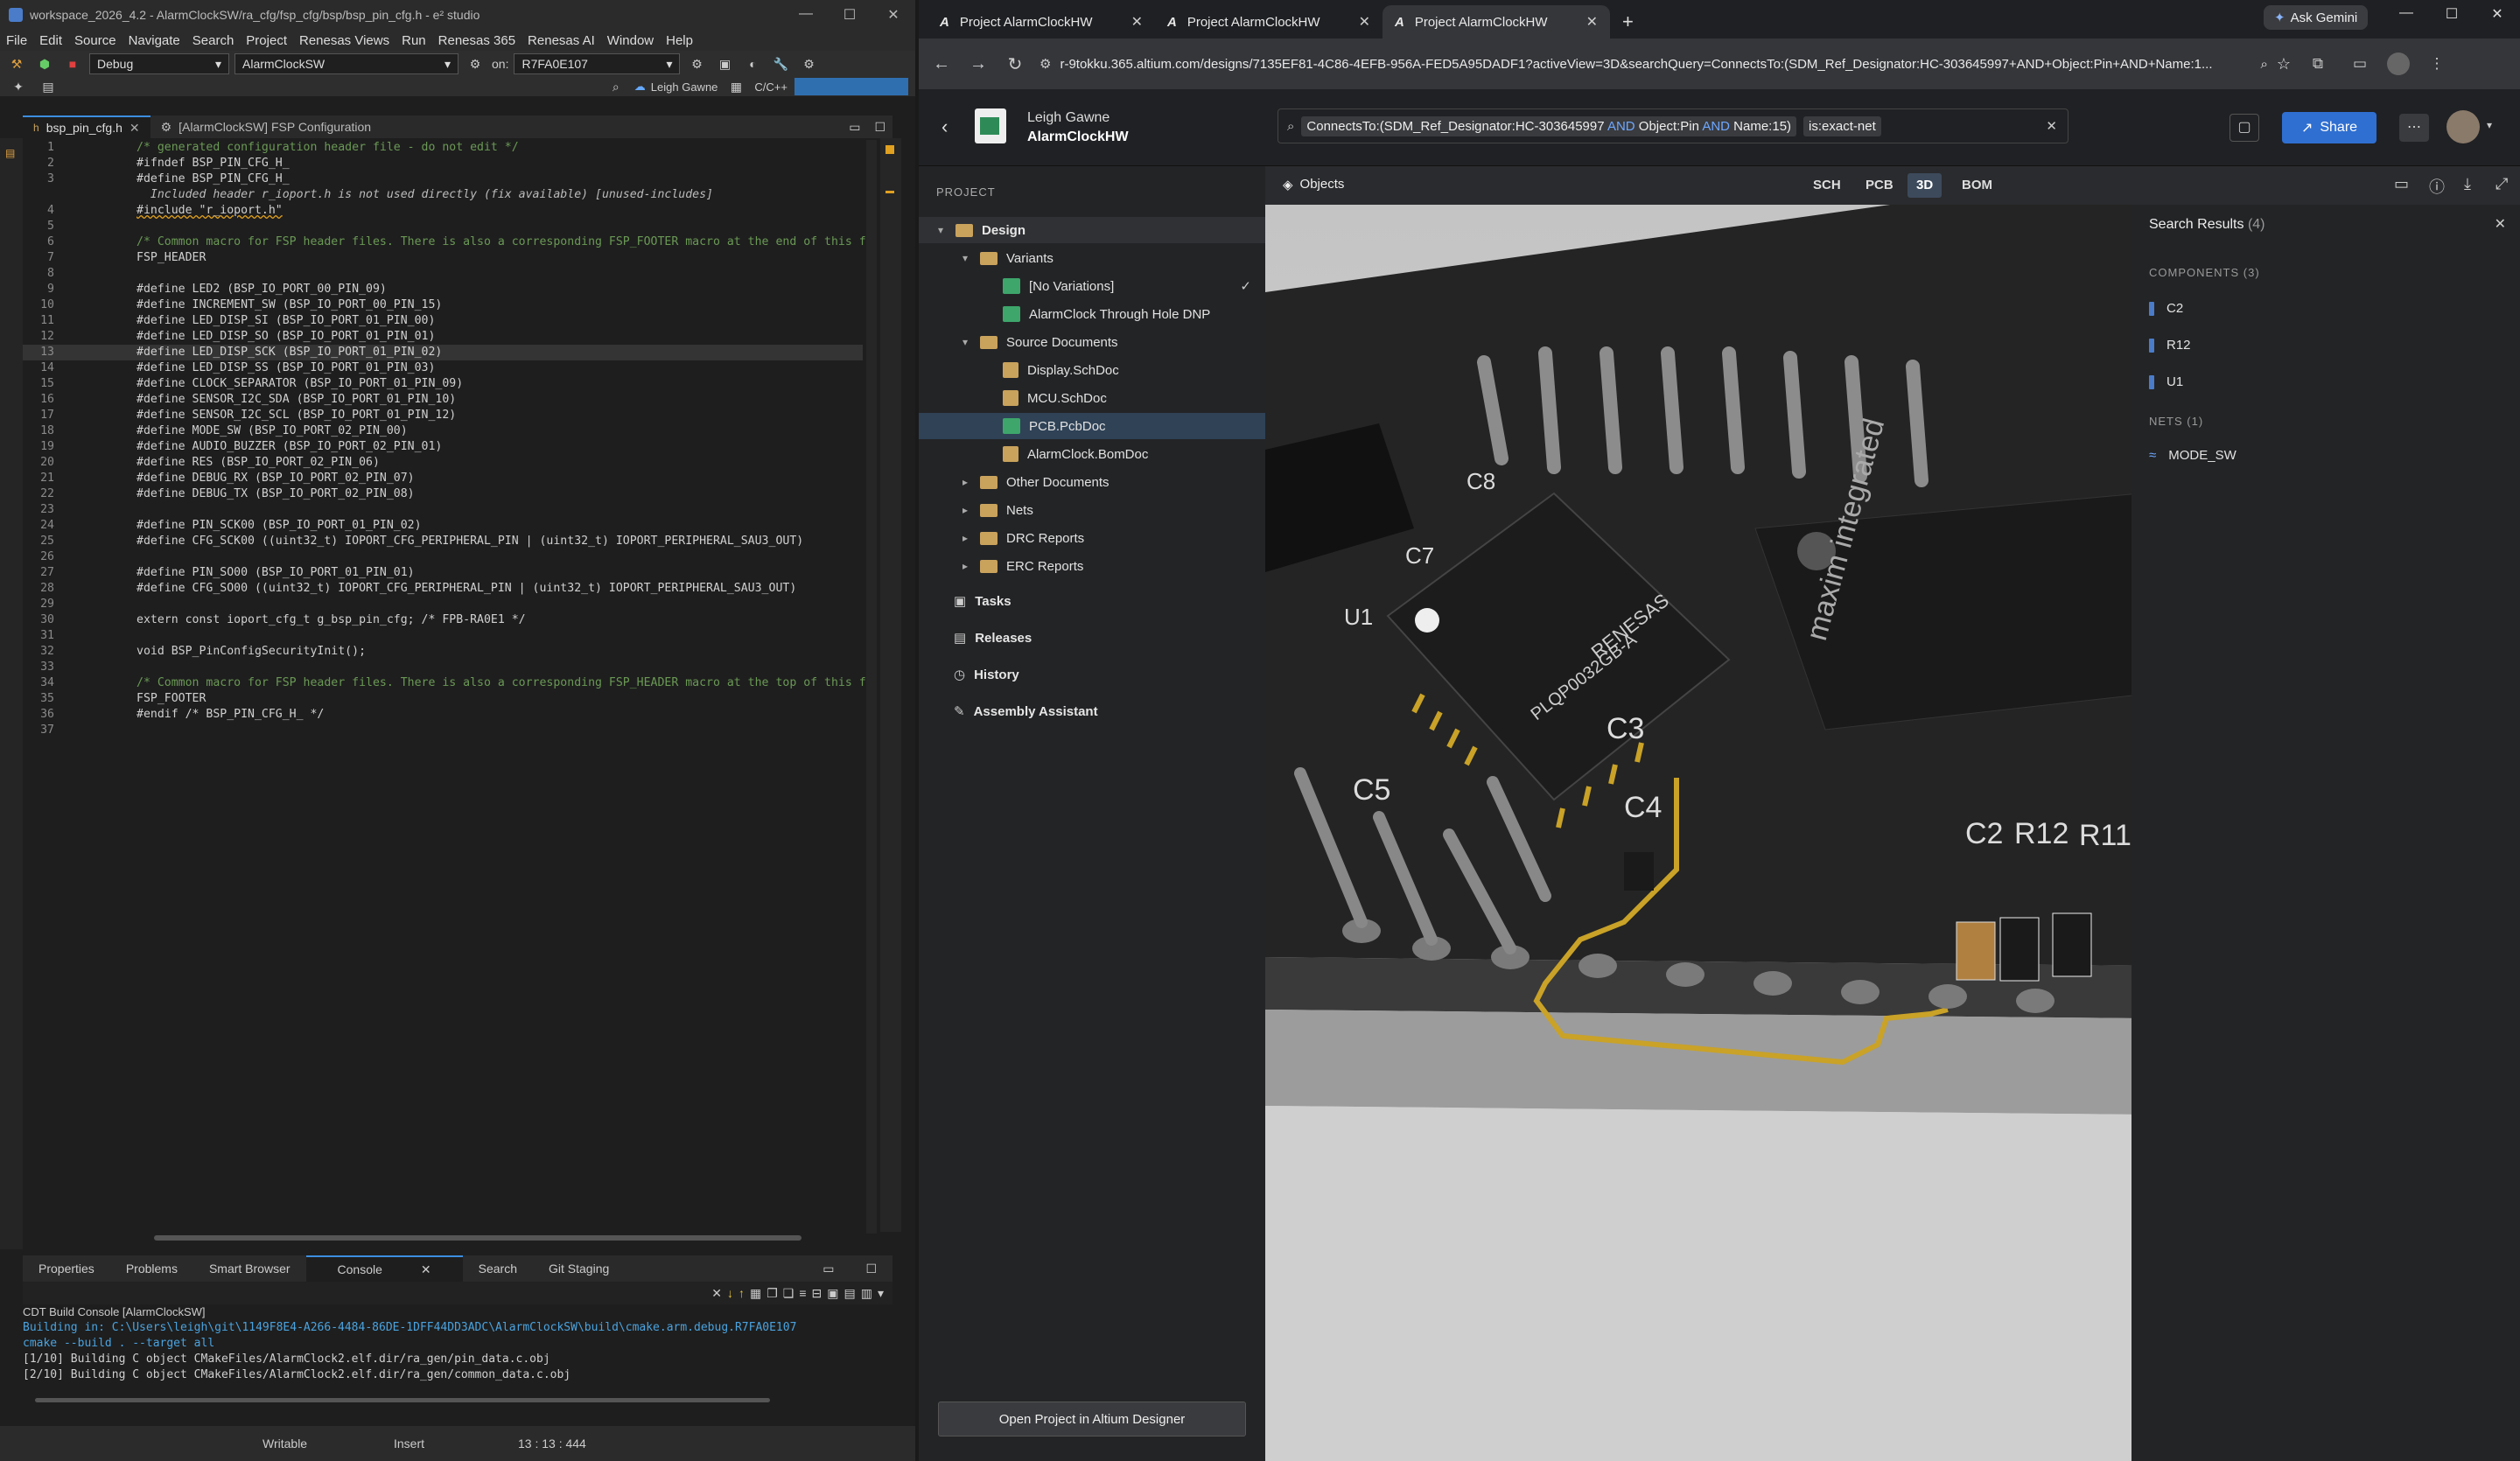 This screenshot has width=2520, height=1461. I want to click on editor-scrollbar, so click(871, 687).